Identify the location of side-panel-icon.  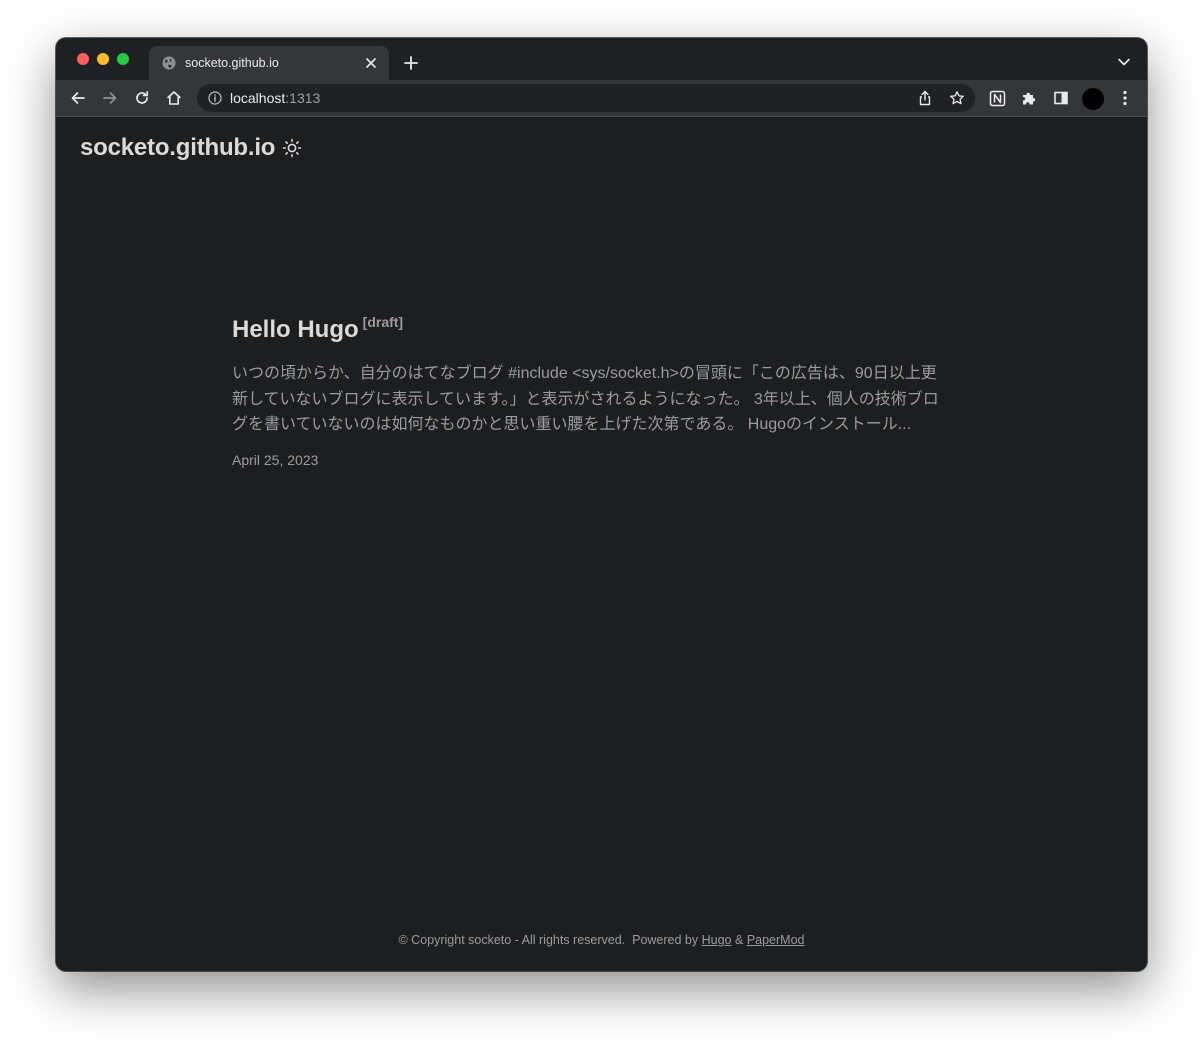
(1061, 98).